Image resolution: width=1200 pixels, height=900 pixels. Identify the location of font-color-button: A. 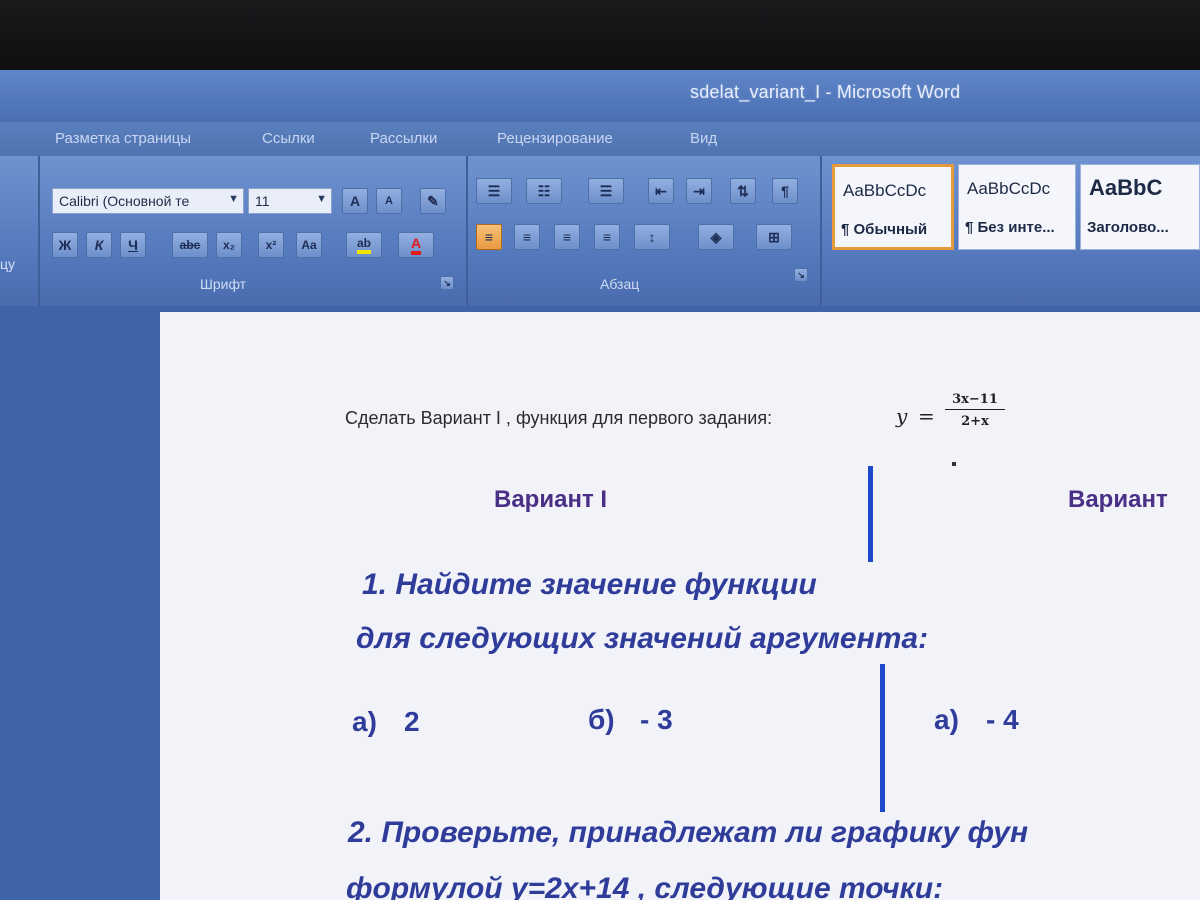
(416, 245).